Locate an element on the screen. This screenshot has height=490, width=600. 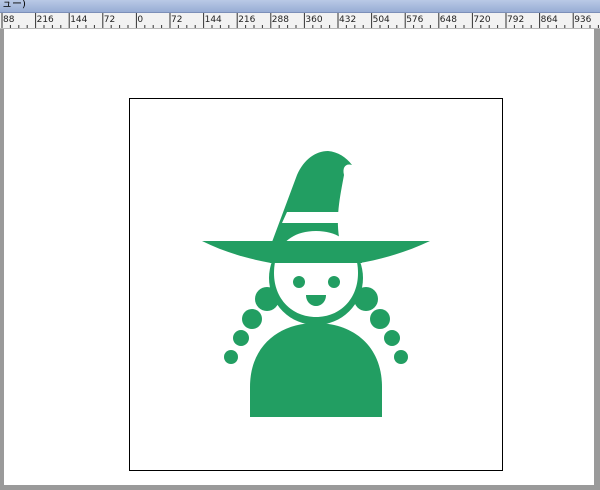
ruler-label: 936 is located at coordinates (582, 20).